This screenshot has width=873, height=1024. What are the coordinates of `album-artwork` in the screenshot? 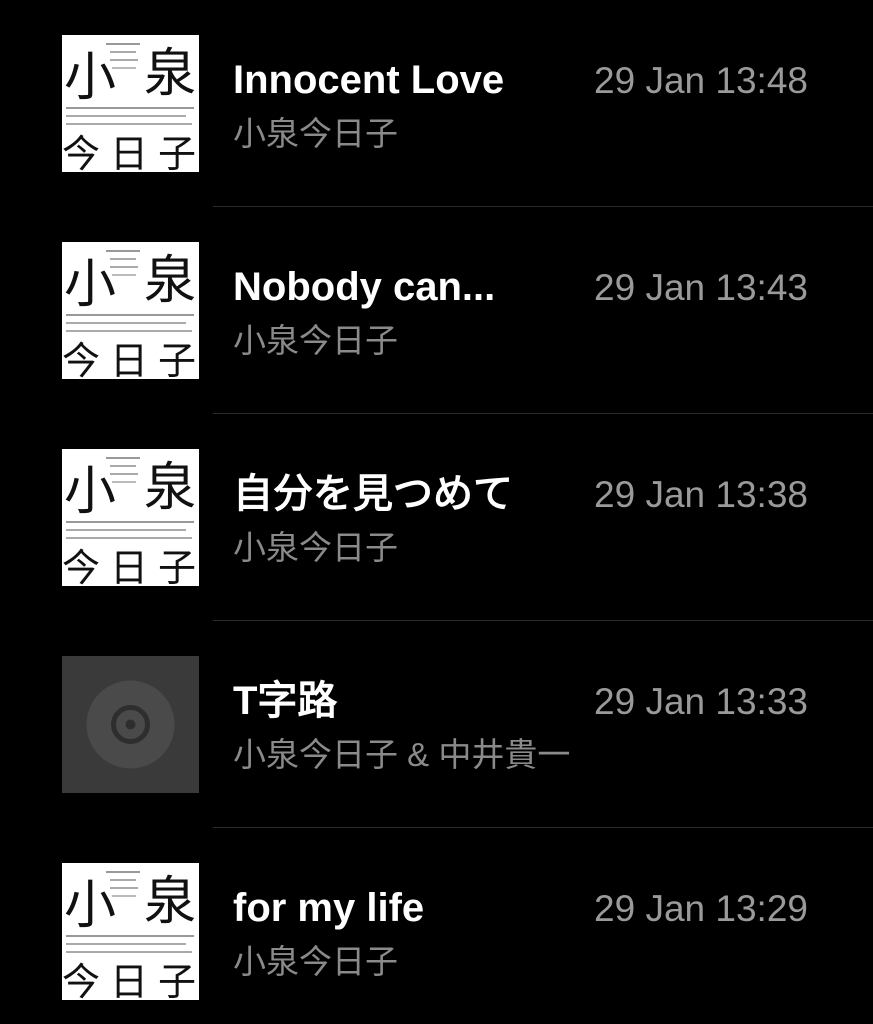 It's located at (130, 724).